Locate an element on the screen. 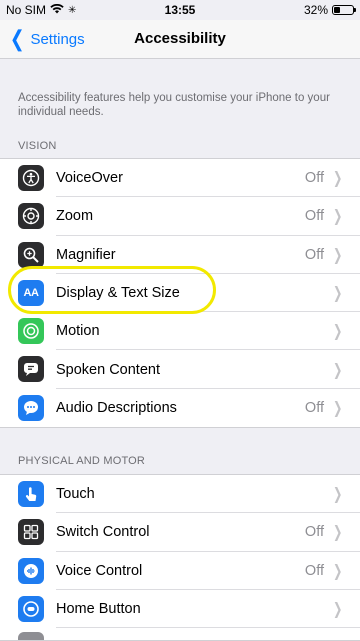 The image size is (360, 641). row-home-button: Home Button ❯ is located at coordinates (180, 609).